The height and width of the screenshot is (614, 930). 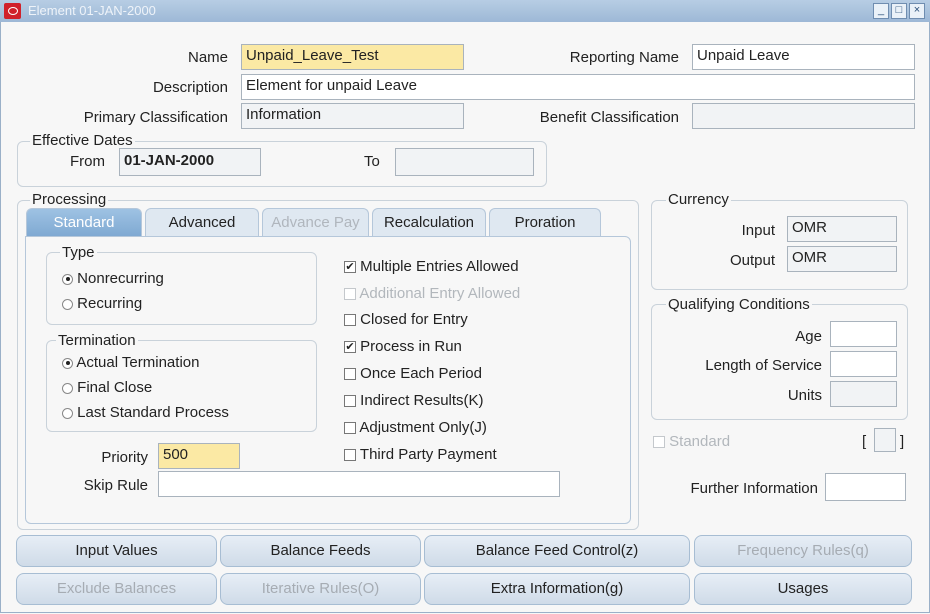 What do you see at coordinates (609, 117) in the screenshot?
I see `benefit-classification-label: Benefit Classification` at bounding box center [609, 117].